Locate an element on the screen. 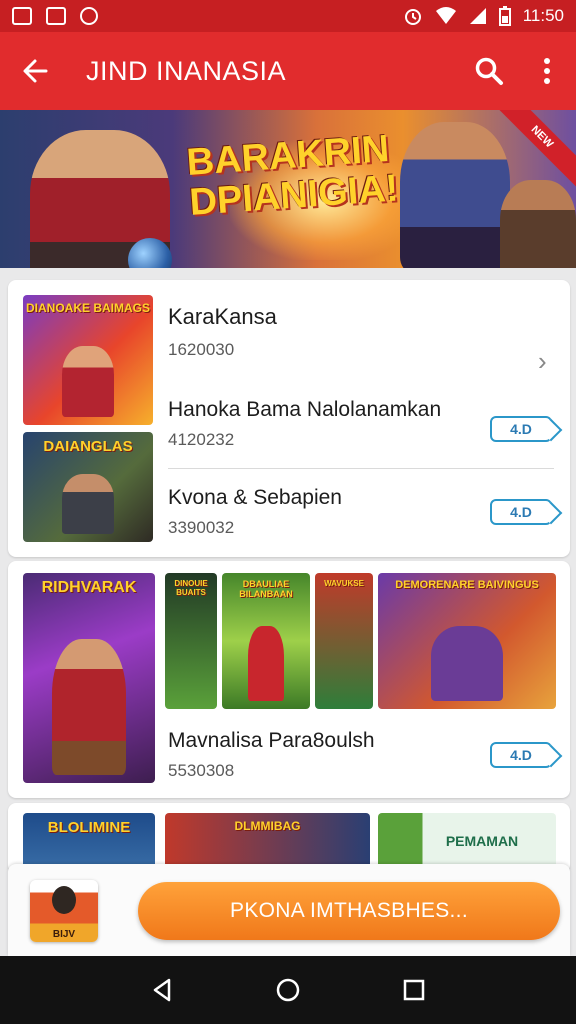 The image size is (576, 1024). collection-tile: DINOUIE BUAITS is located at coordinates (191, 641).